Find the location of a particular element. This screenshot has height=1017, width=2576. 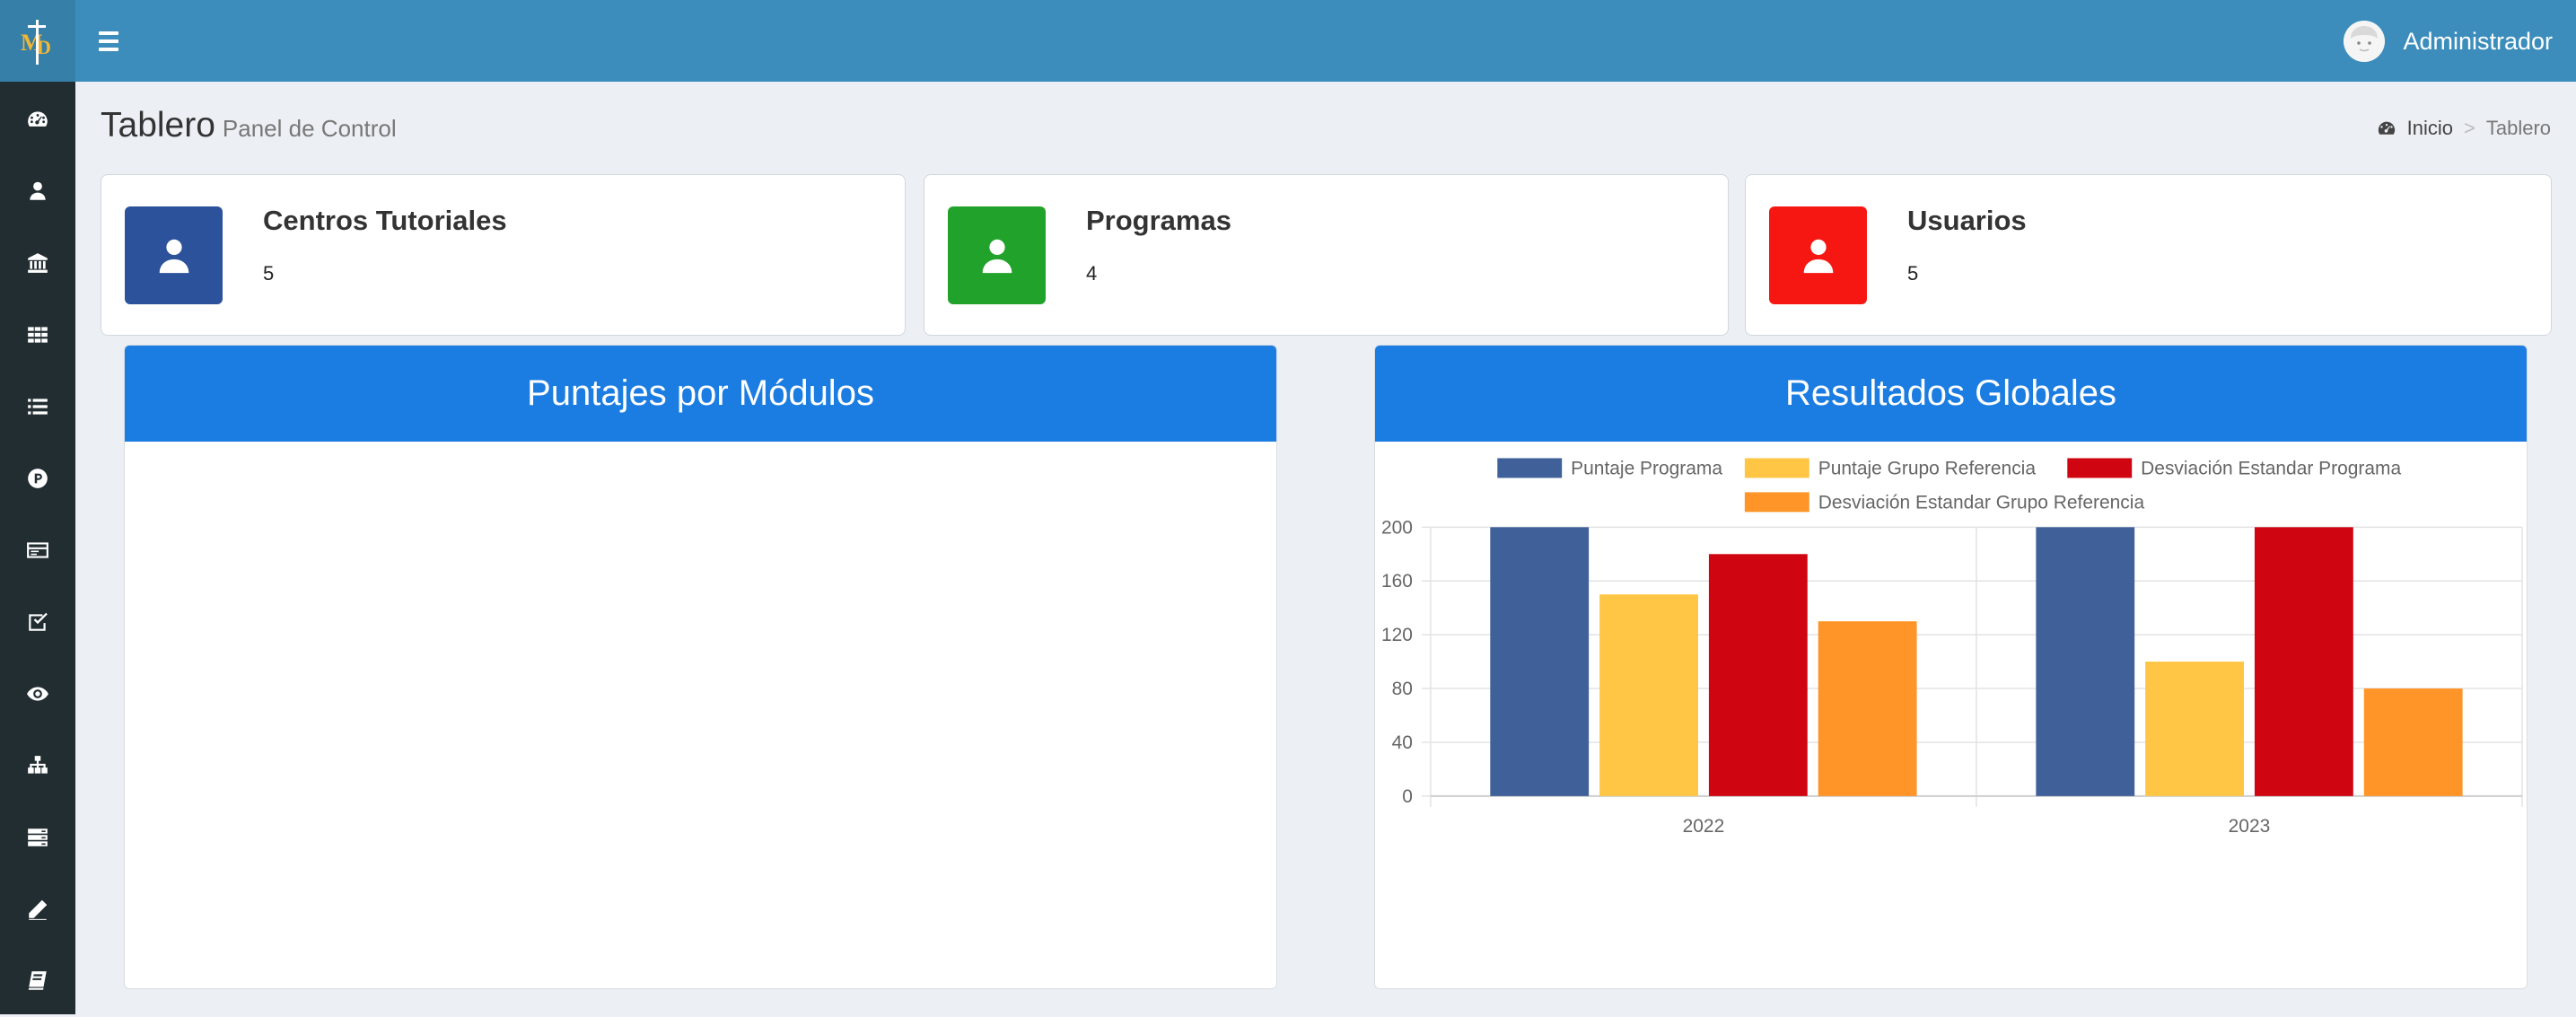

institution-icon is located at coordinates (38, 263).